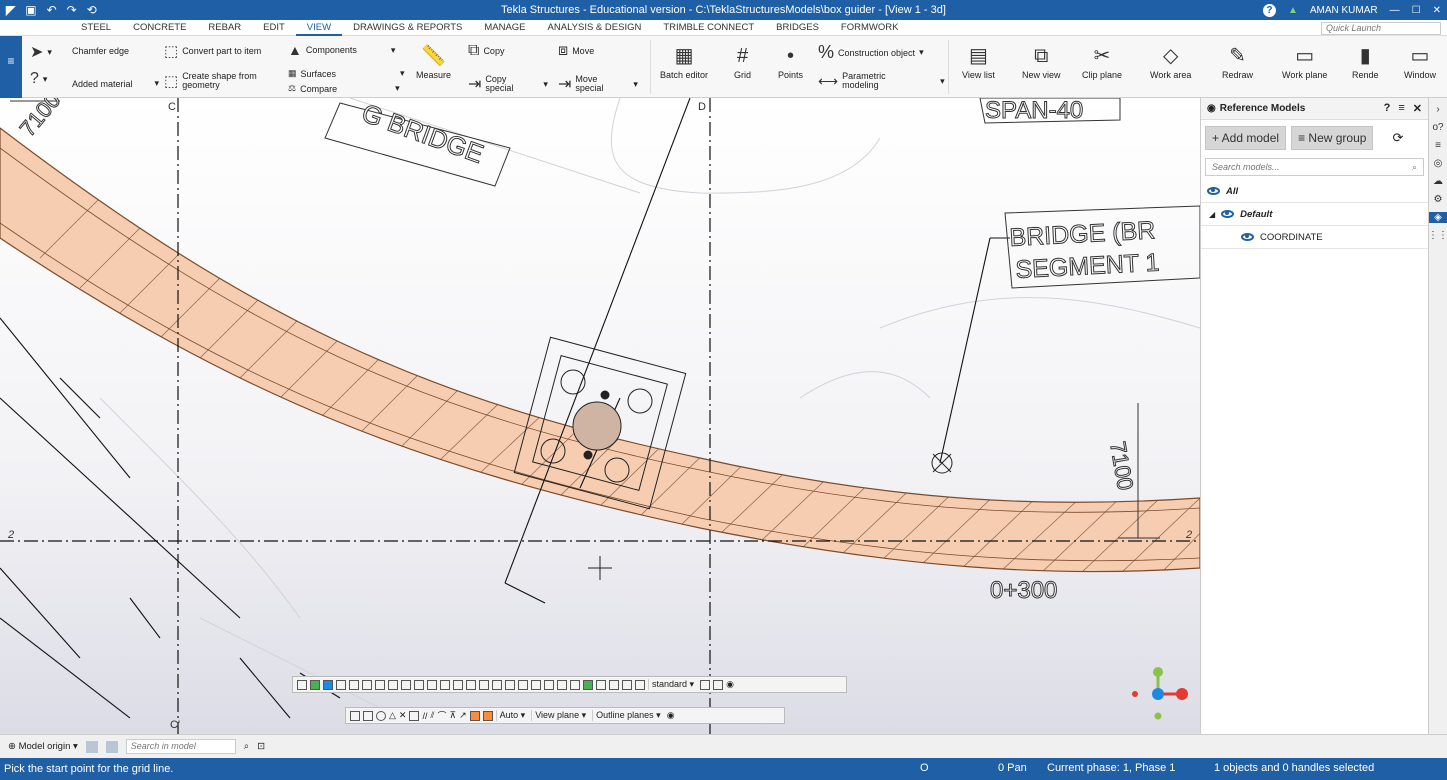 This screenshot has height=780, width=1447. Describe the element at coordinates (1420, 62) in the screenshot. I see `window-button: ▭ Window` at that location.